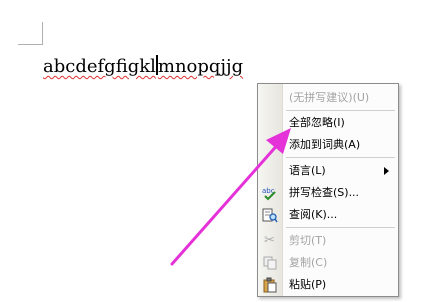  I want to click on copy-icon, so click(269, 262).